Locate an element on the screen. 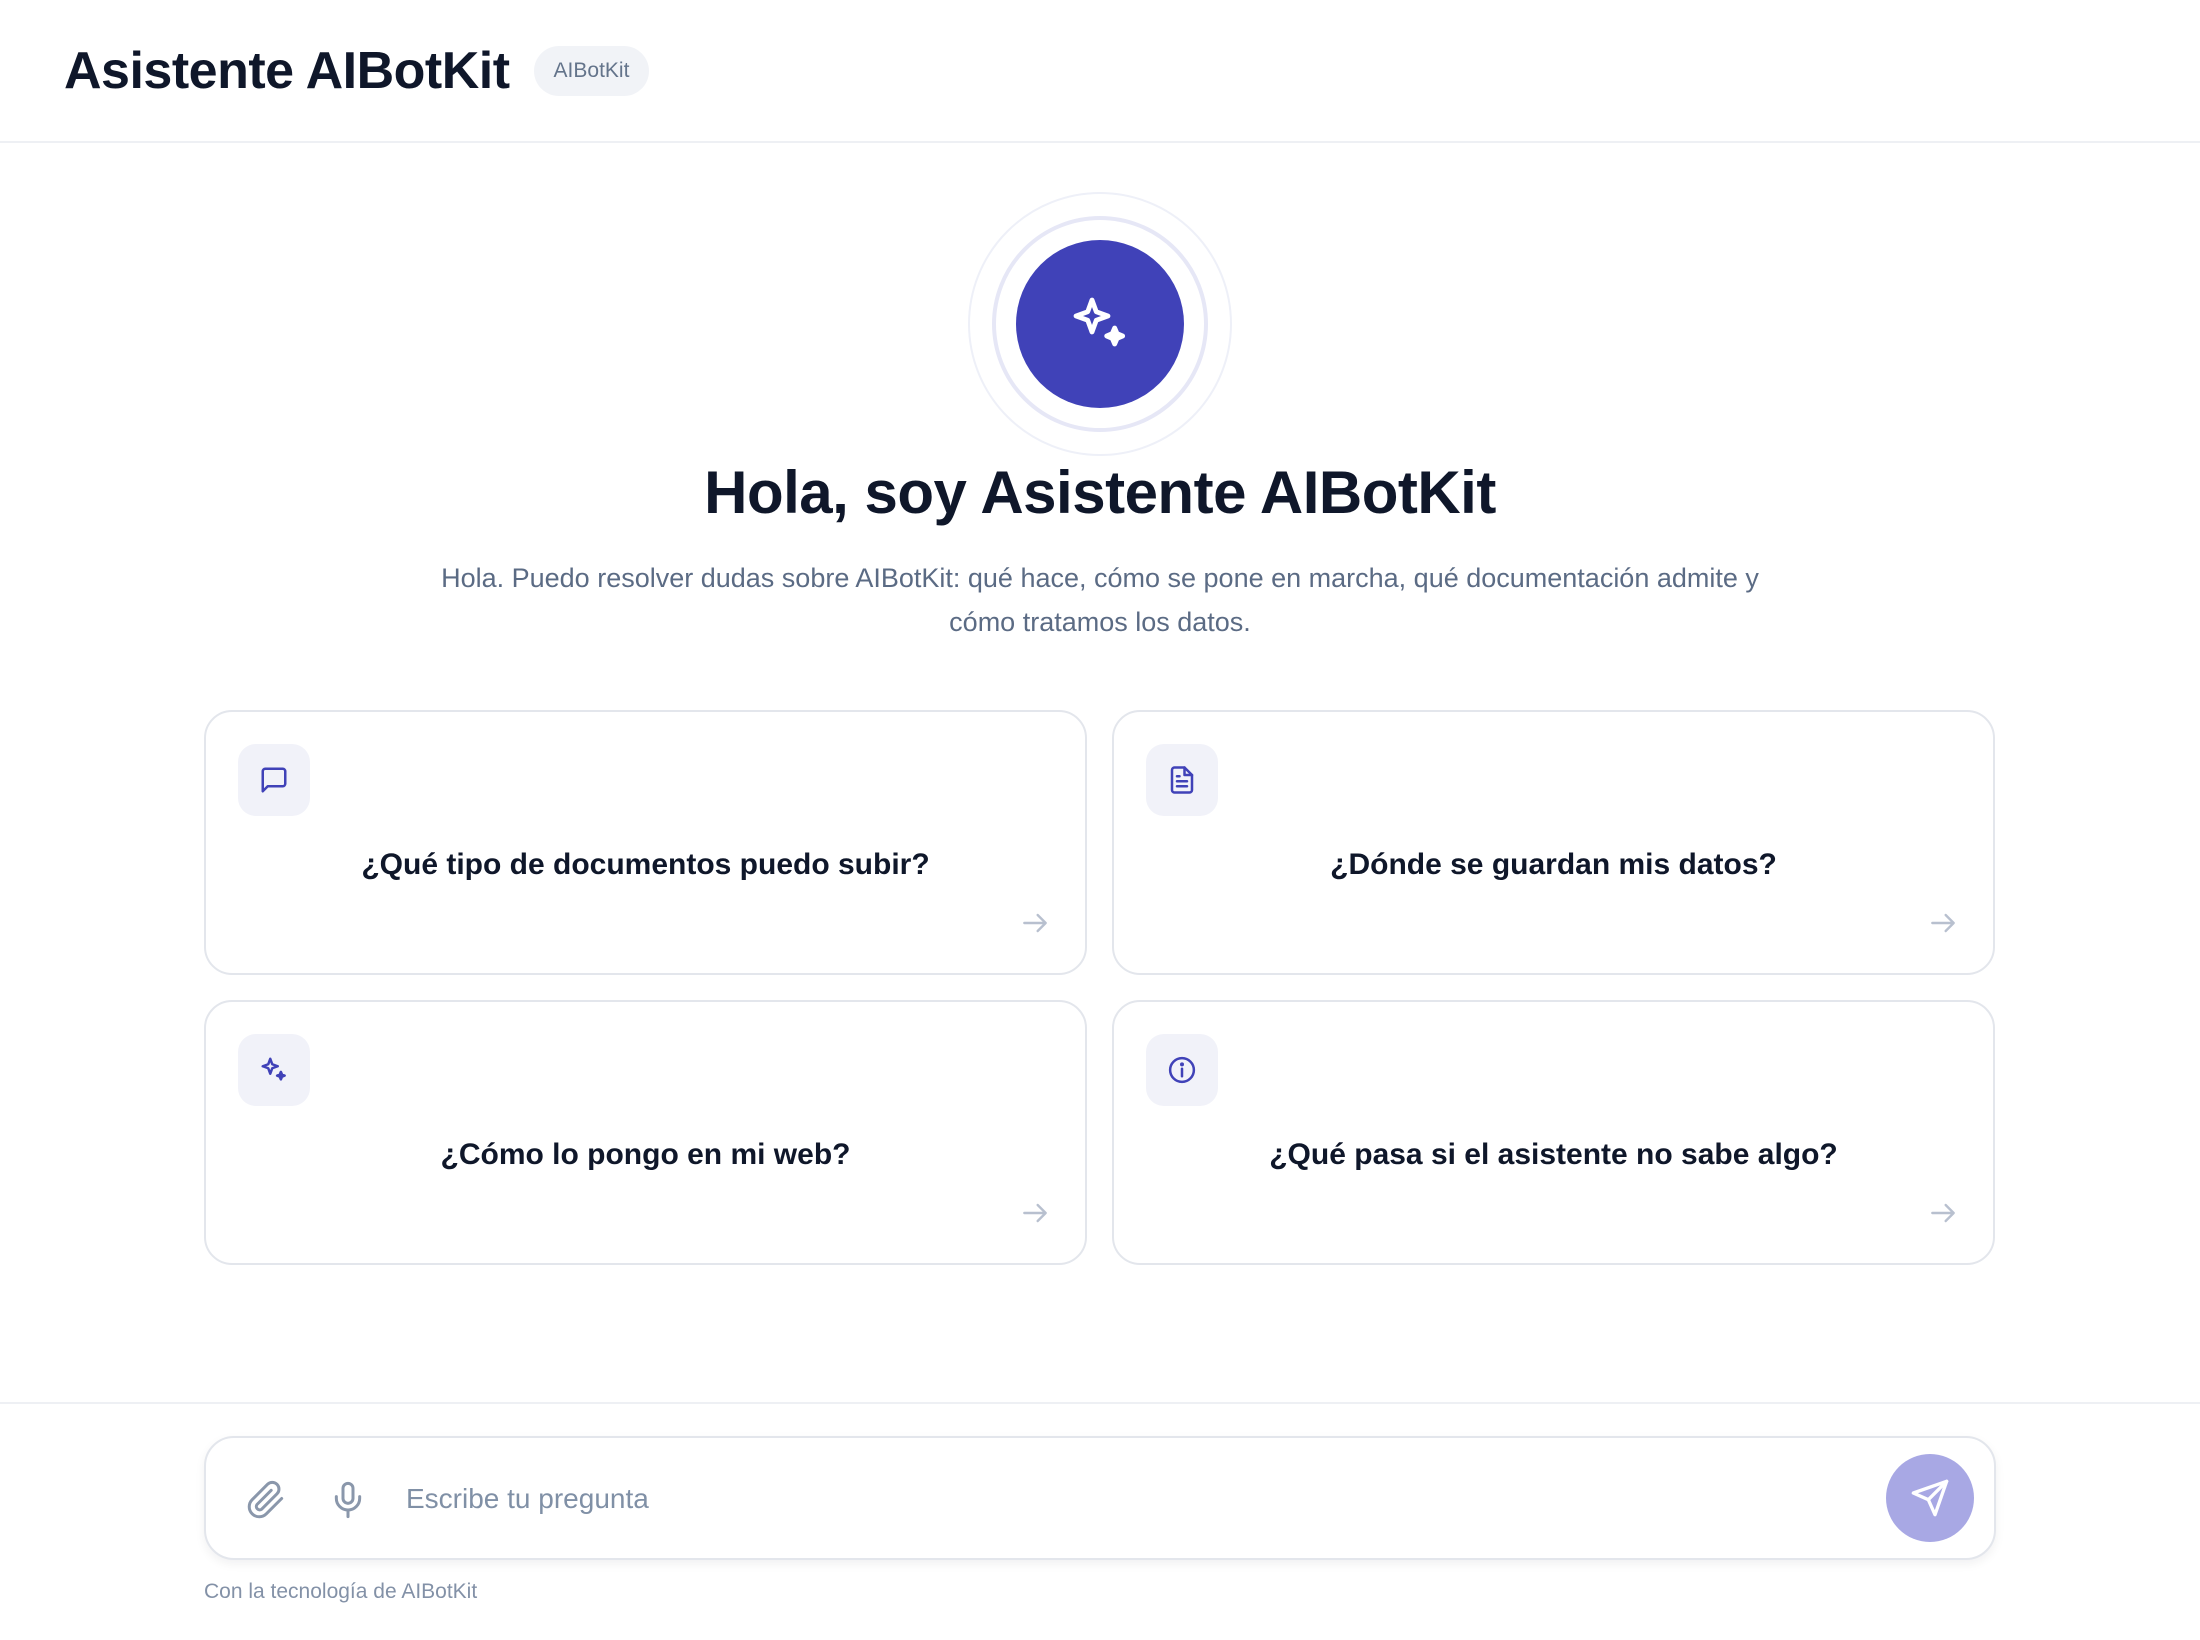 This screenshot has width=2200, height=1640. paperclip-icon is located at coordinates (266, 1500).